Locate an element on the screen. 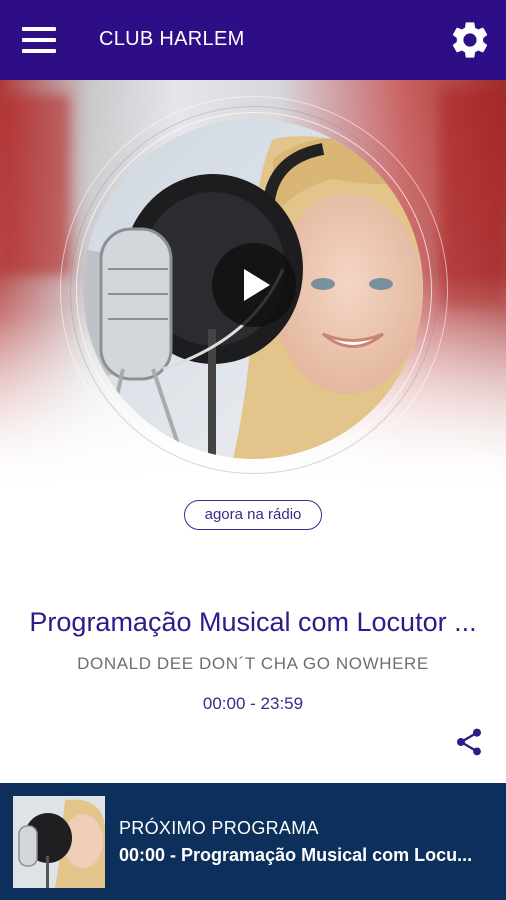  next-program-label: PRÓXIMO PROGRAMA is located at coordinates (219, 828).